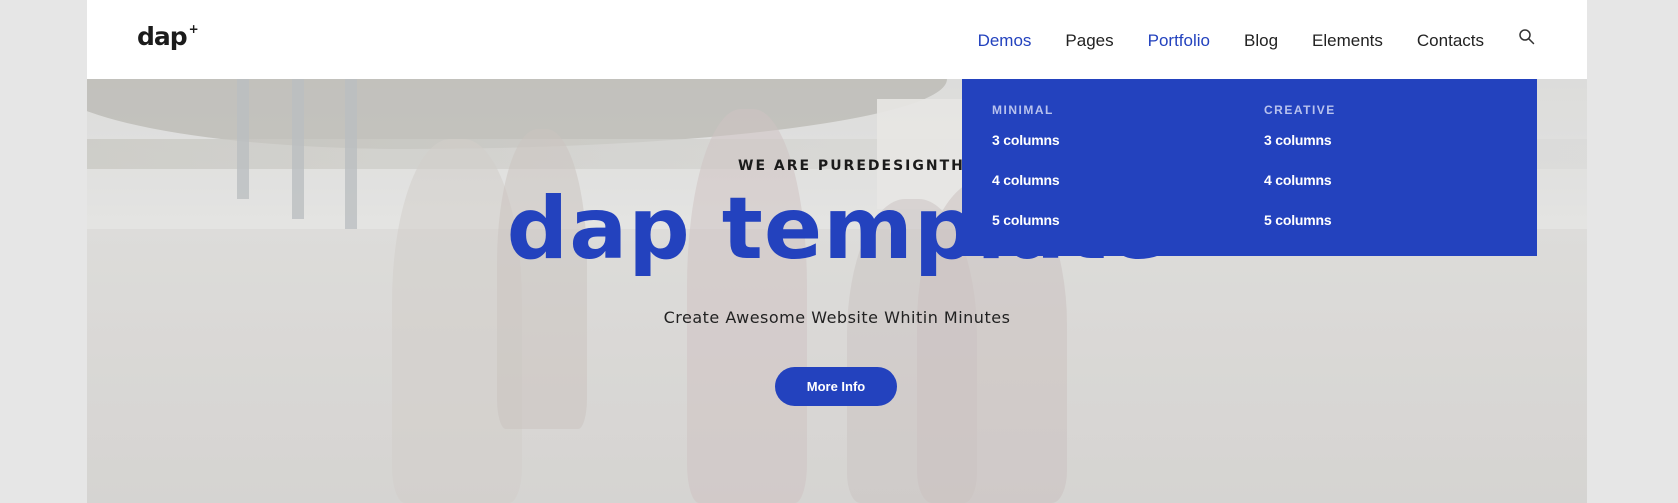 Image resolution: width=1678 pixels, height=503 pixels. What do you see at coordinates (193, 28) in the screenshot?
I see `logo-mark: +` at bounding box center [193, 28].